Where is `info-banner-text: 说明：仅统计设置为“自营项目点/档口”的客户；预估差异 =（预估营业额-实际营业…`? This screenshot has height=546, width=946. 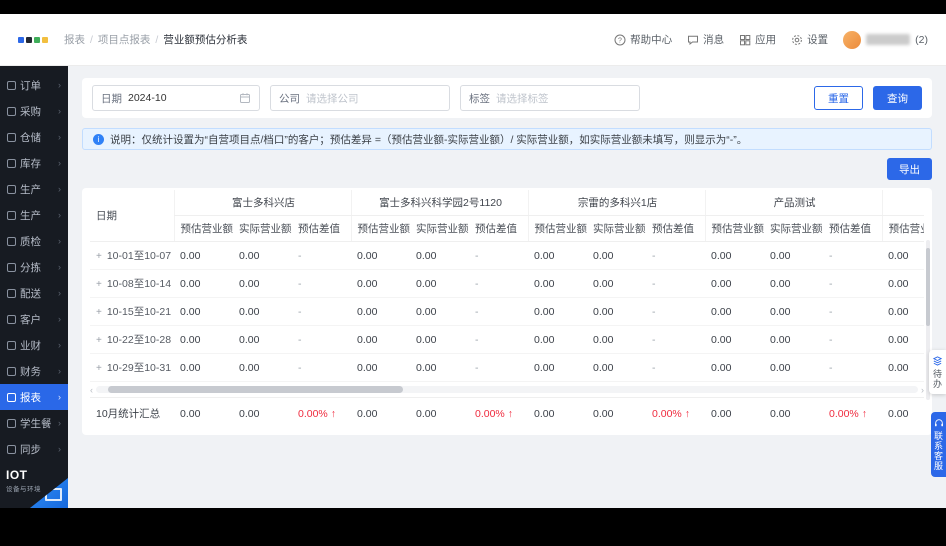 info-banner-text: 说明：仅统计设置为“自营项目点/档口”的客户；预估差异 =（预估营业额-实际营业… is located at coordinates (429, 139).